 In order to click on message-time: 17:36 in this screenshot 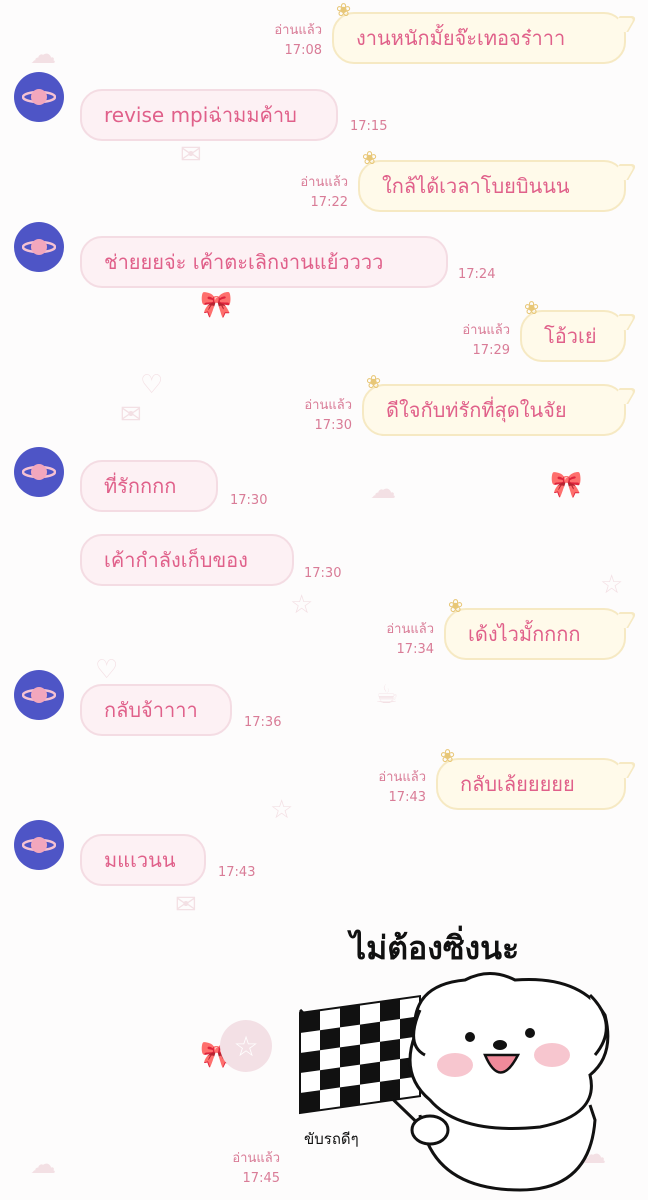, I will do `click(263, 722)`.